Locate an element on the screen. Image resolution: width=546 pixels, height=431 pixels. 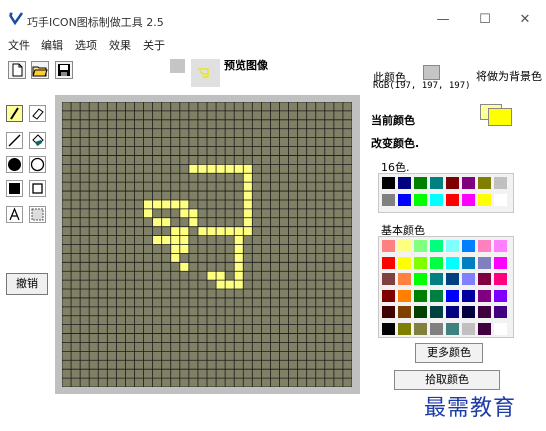
filled-rect-icon is located at coordinates (14, 188).